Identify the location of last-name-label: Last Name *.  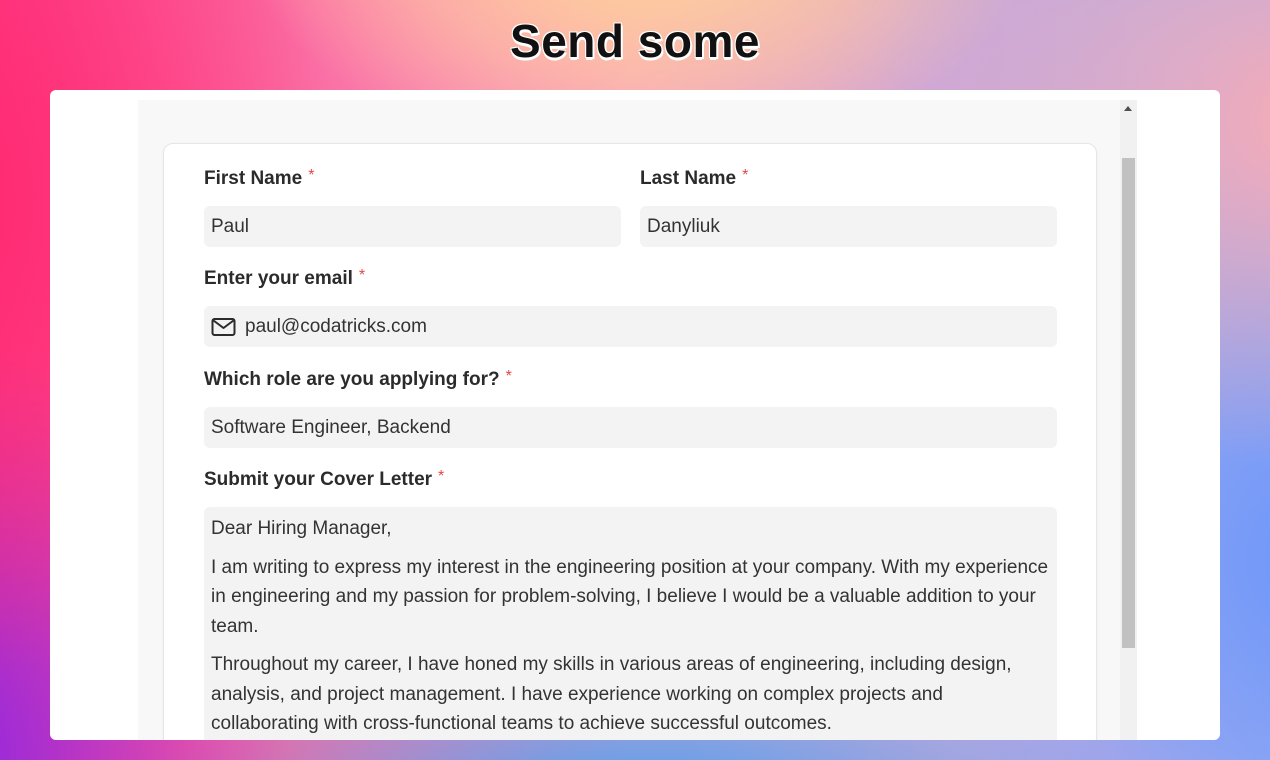
(694, 178).